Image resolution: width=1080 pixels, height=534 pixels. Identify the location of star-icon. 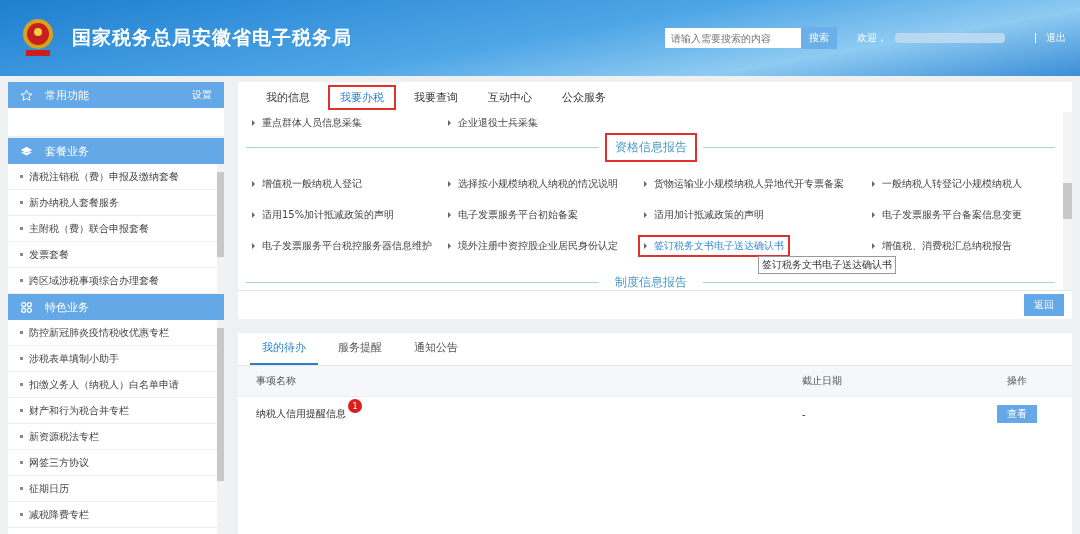
(26, 95).